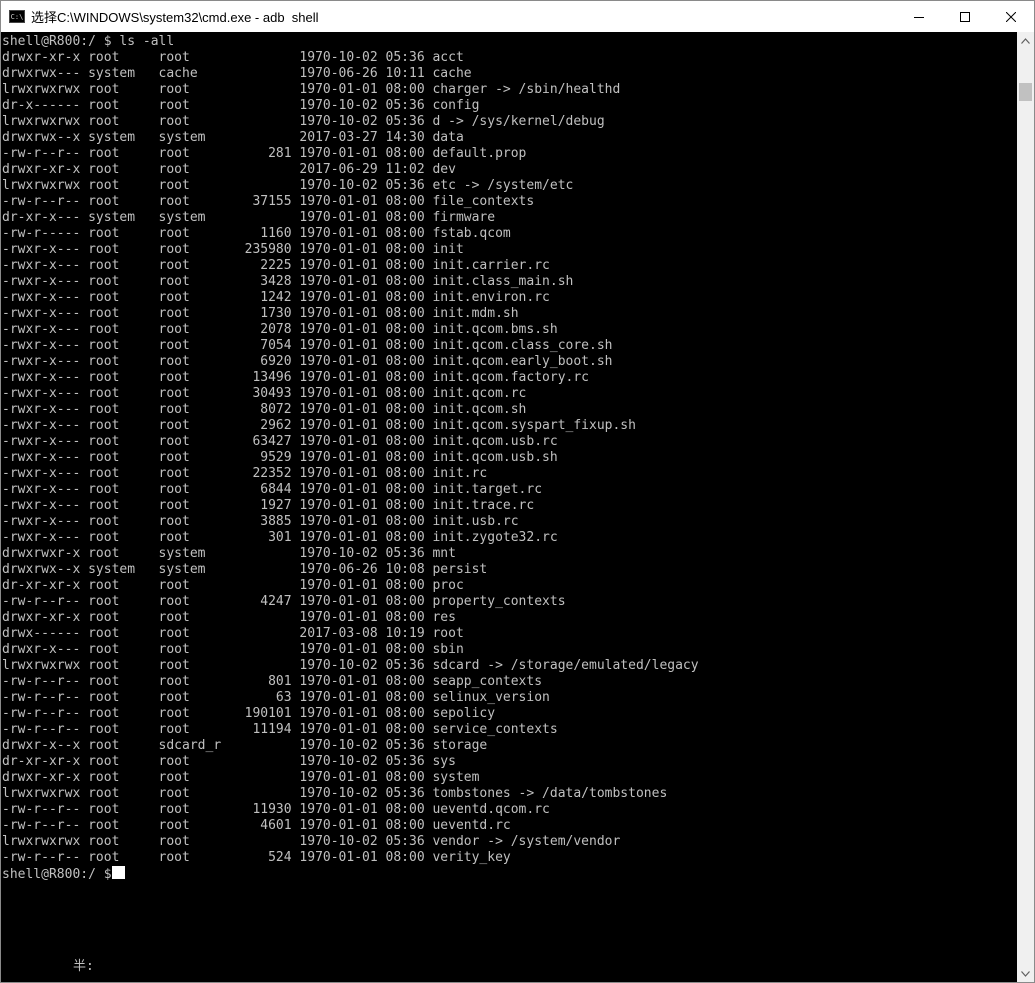 The width and height of the screenshot is (1035, 983). I want to click on close-icon, so click(1011, 16).